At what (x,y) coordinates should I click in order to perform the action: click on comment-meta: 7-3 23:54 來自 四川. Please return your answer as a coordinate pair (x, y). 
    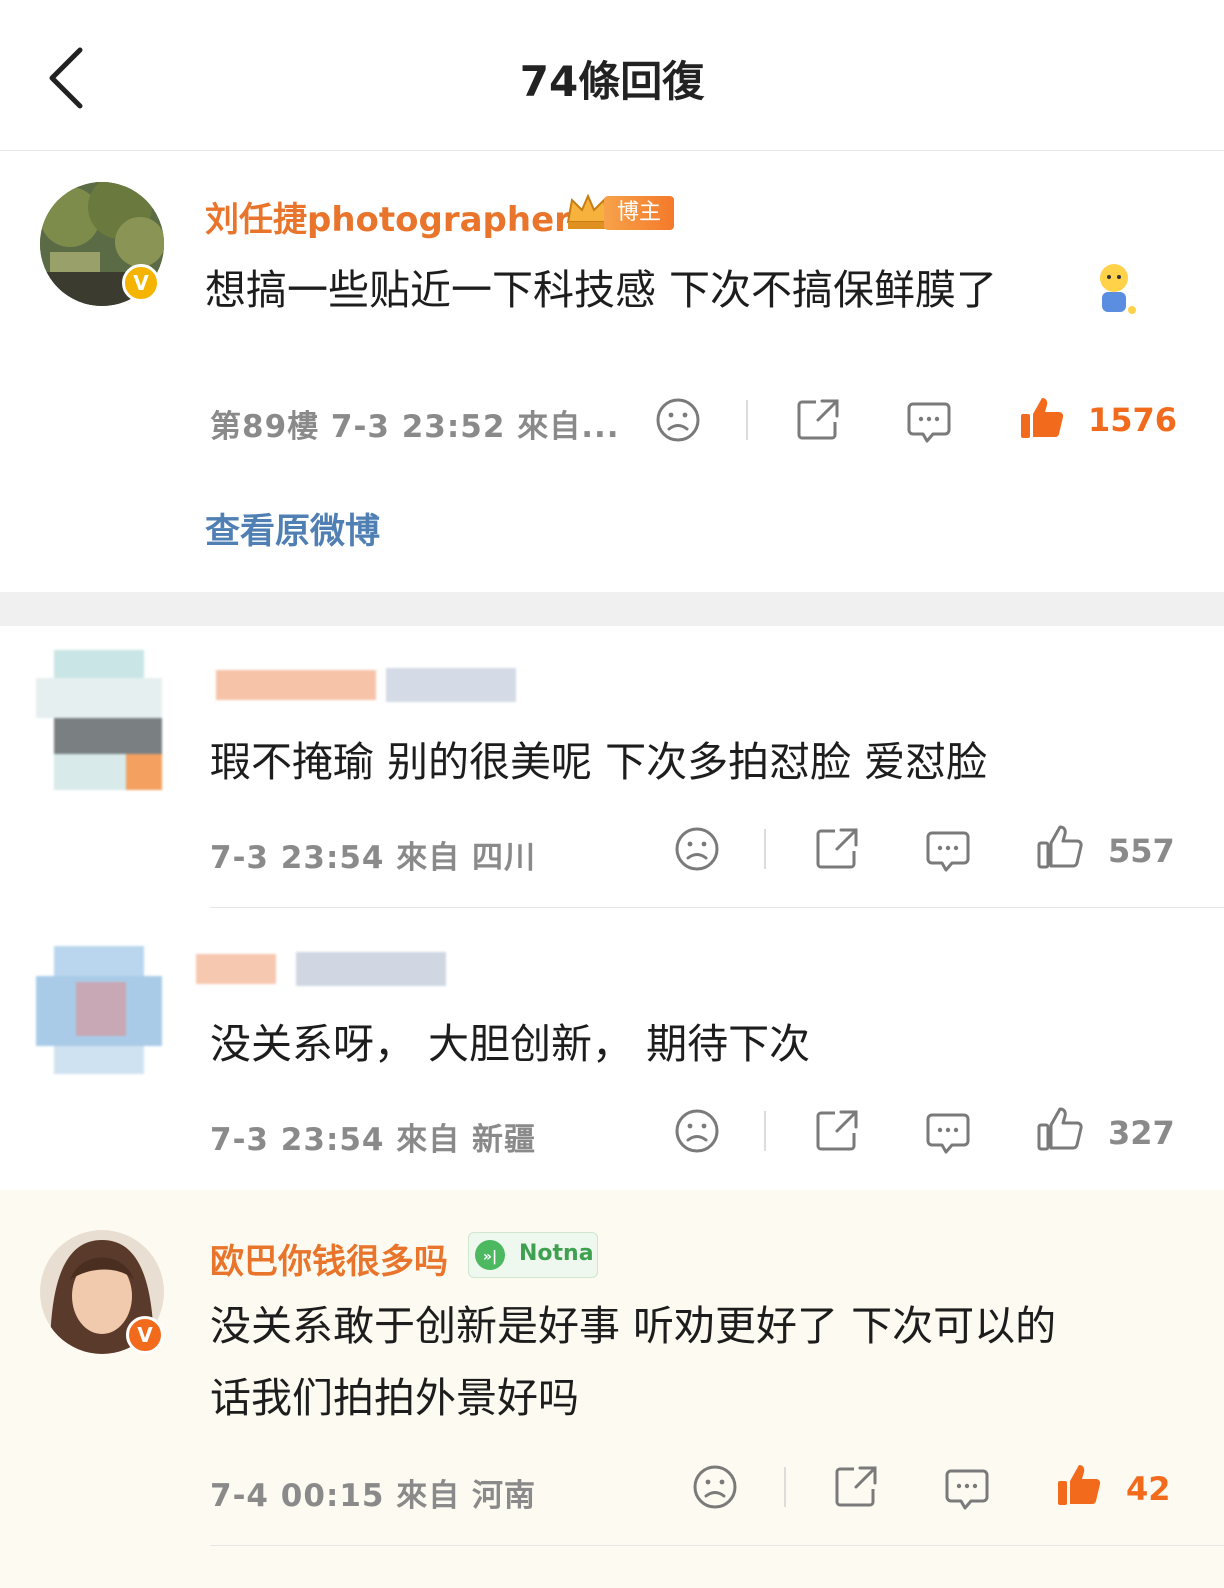
    Looking at the image, I should click on (373, 858).